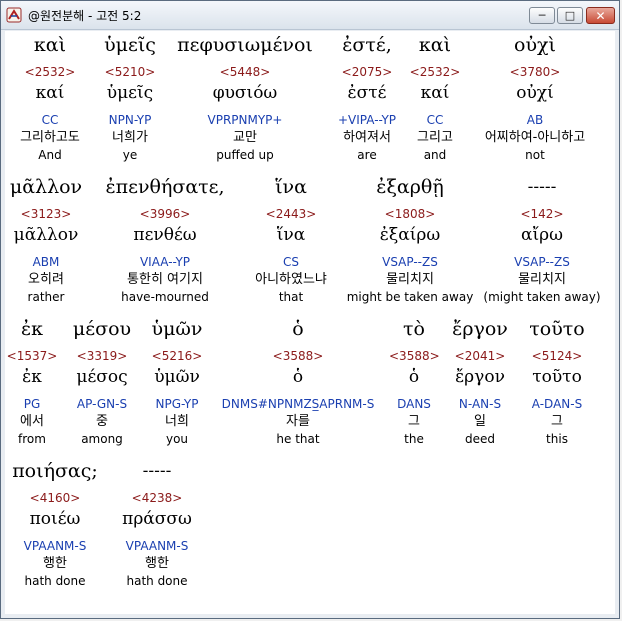 This screenshot has height=621, width=622. I want to click on parse-code: NPN-YP, so click(130, 120).